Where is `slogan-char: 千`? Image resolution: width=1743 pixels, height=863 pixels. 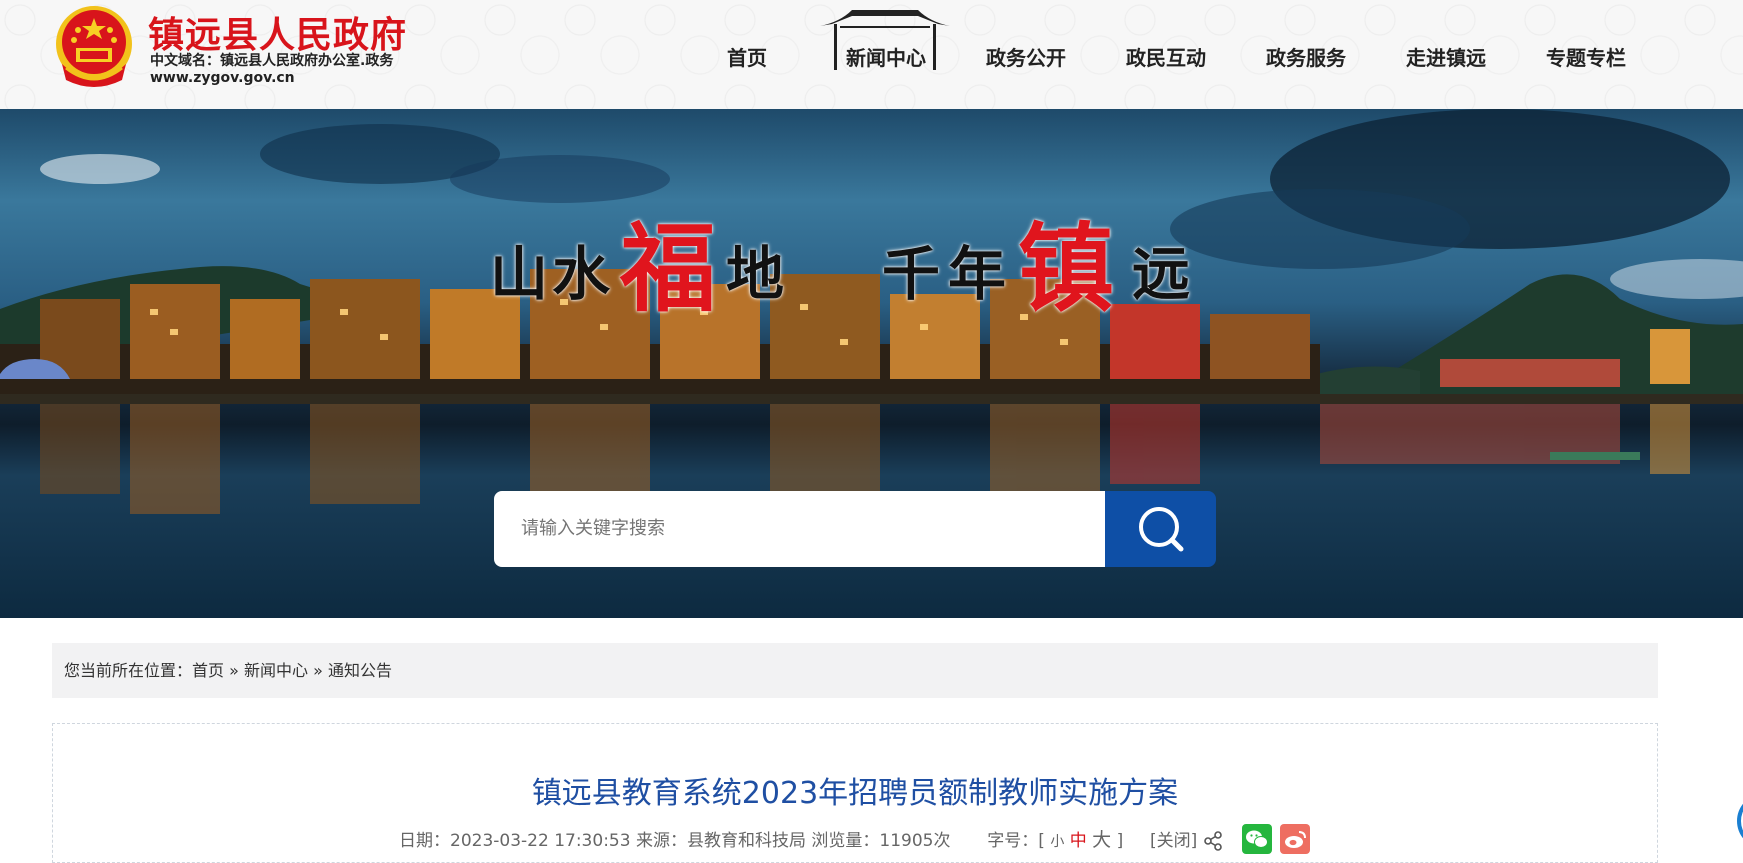
slogan-char: 千 is located at coordinates (911, 274).